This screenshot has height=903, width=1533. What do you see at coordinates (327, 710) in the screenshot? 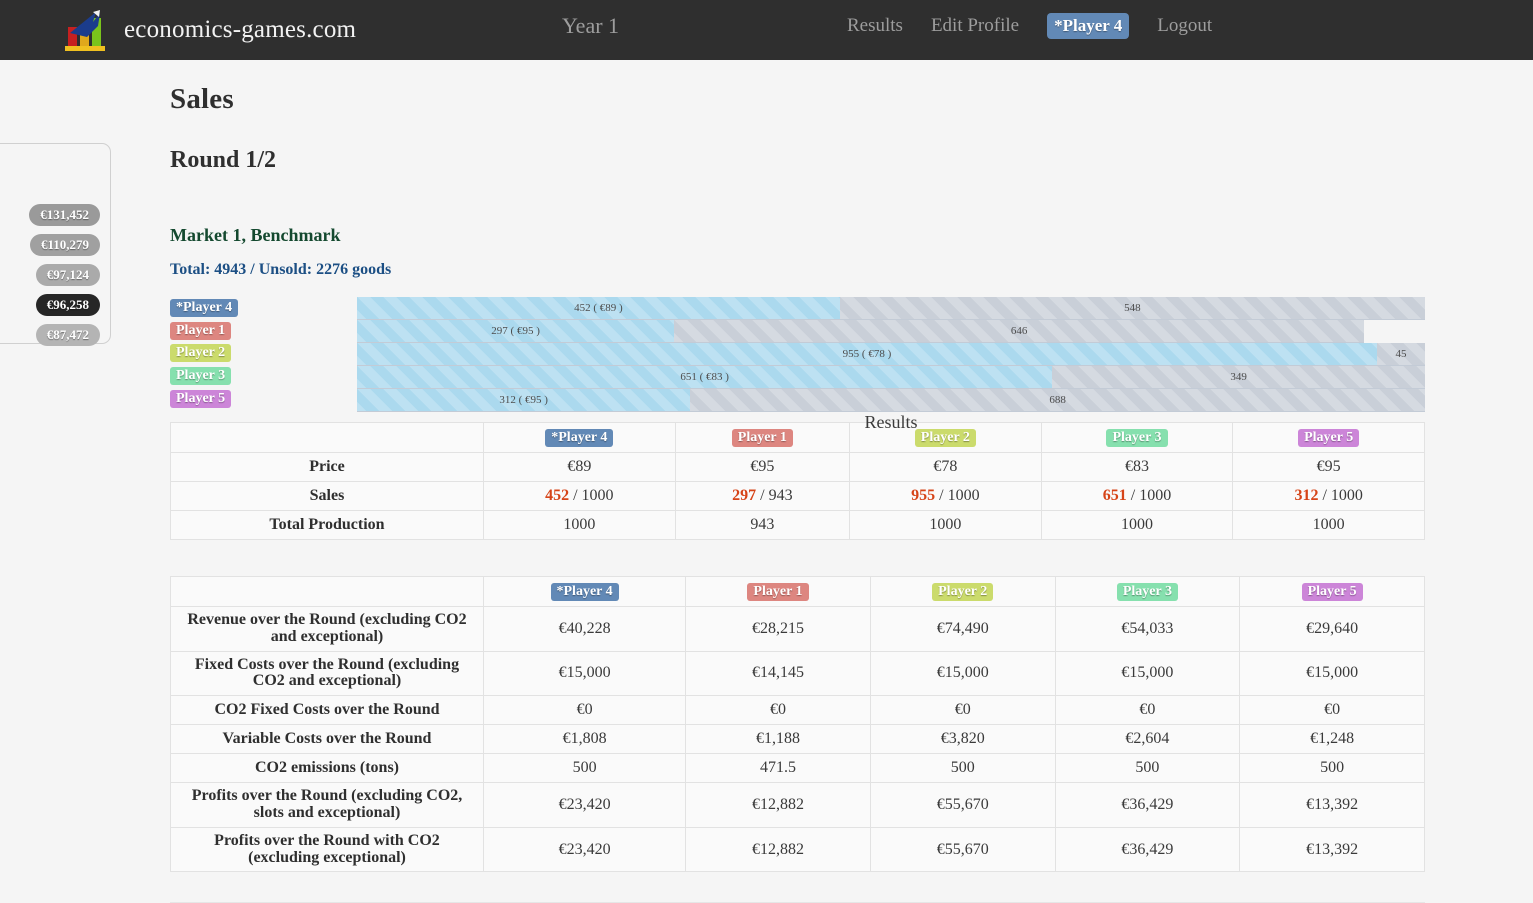
I see `row-label: CO2 Fixed Costs over the Round` at bounding box center [327, 710].